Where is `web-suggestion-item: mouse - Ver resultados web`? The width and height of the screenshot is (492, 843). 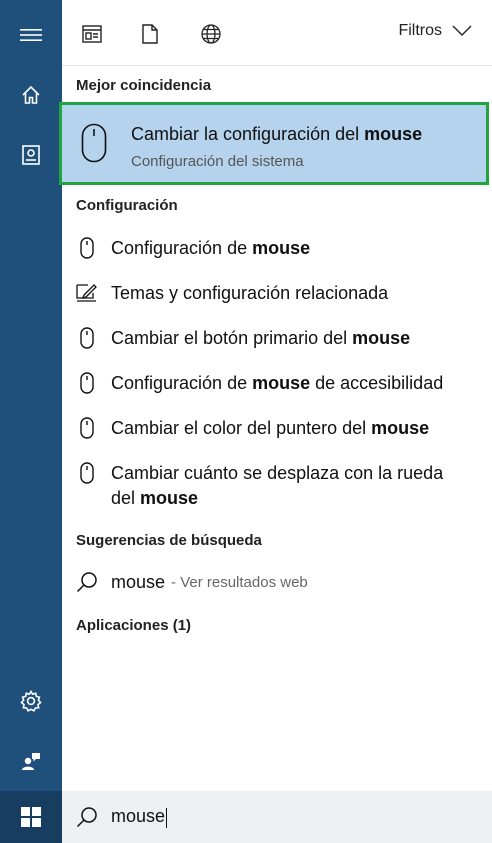 web-suggestion-item: mouse - Ver resultados web is located at coordinates (192, 582).